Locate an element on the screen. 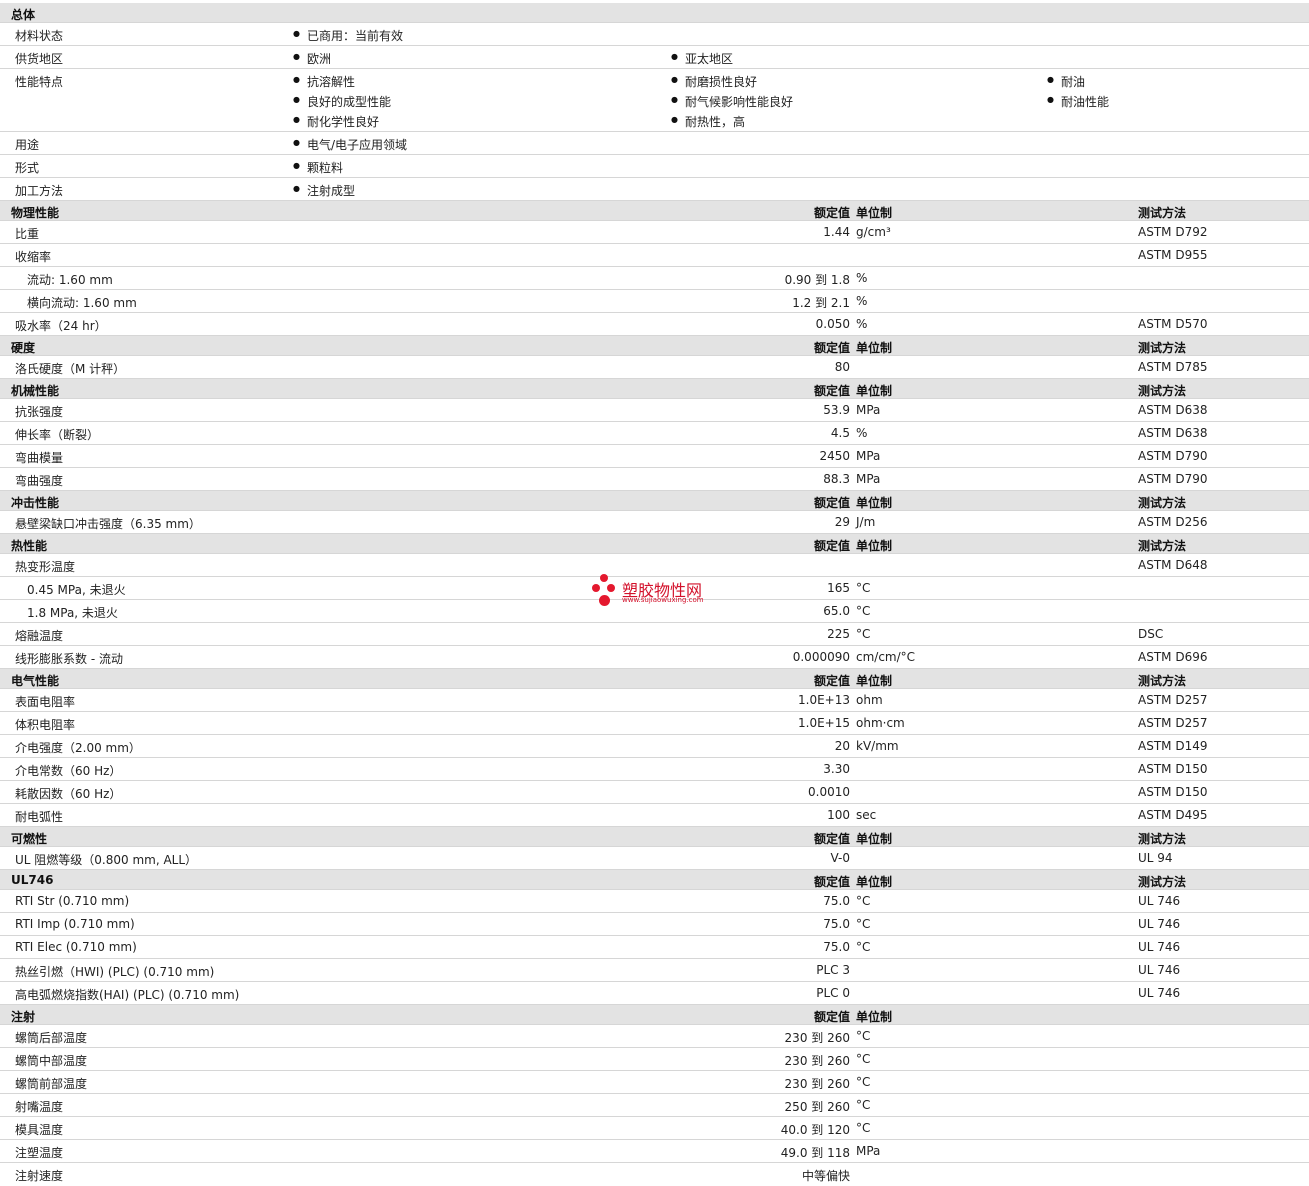  table-row: 射嘴温度 250 到 260 °C is located at coordinates (654, 1105).